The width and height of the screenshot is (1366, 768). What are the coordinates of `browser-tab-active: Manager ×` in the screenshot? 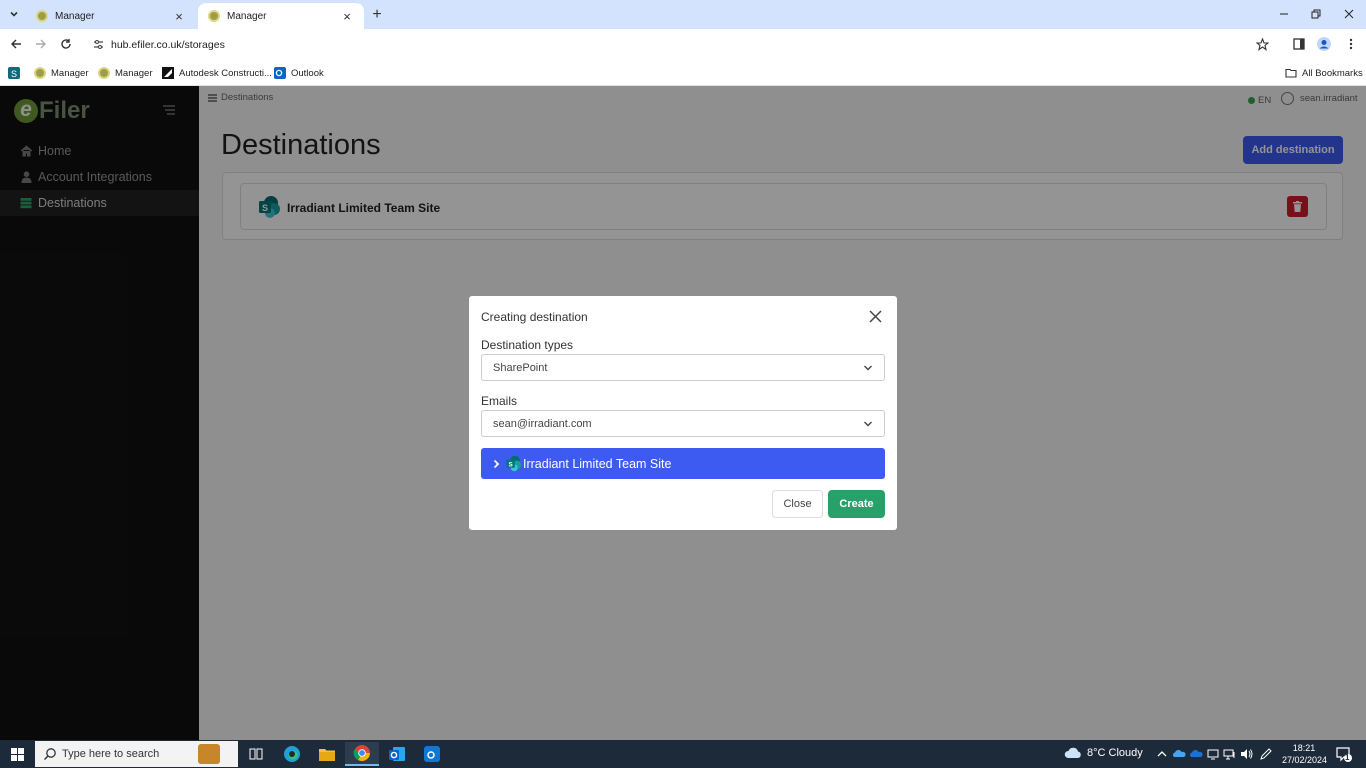 It's located at (281, 16).